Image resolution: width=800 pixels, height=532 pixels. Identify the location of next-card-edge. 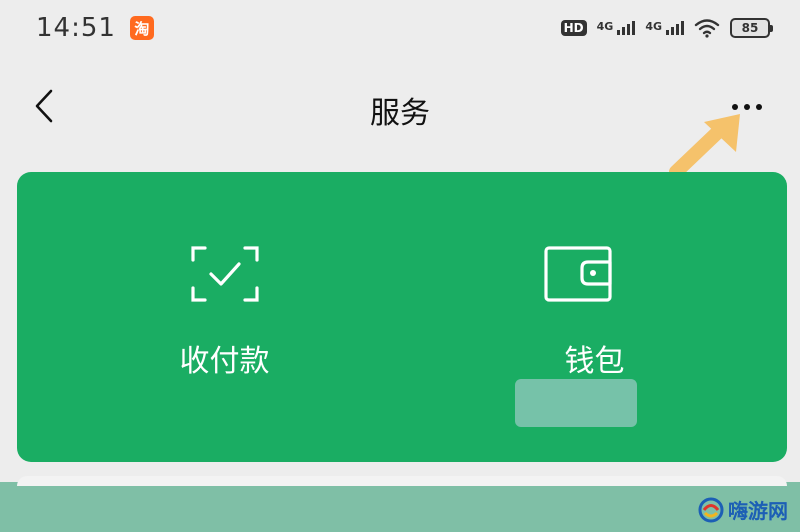
(402, 481).